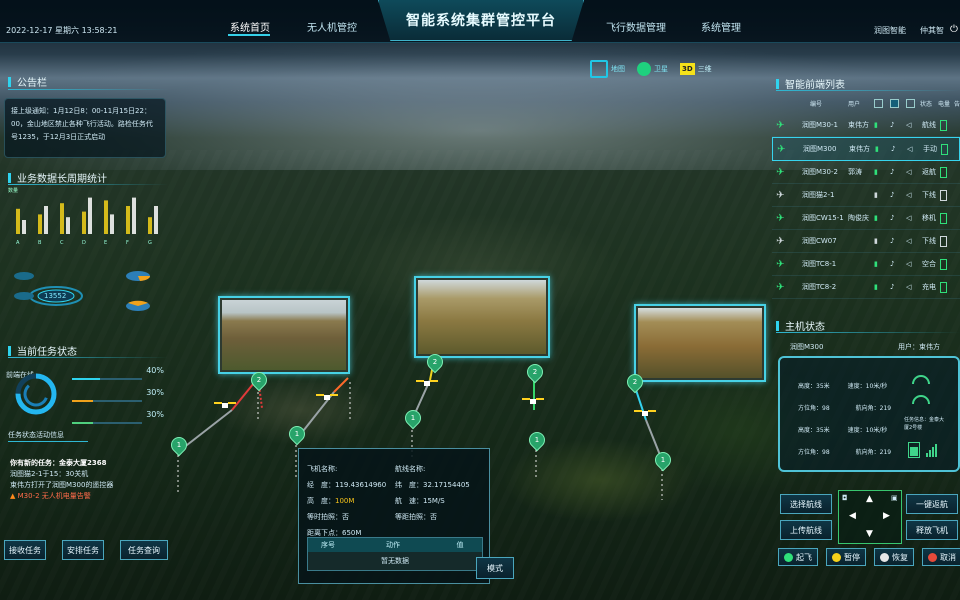  I want to click on 3d-icon: 3D, so click(687, 69).